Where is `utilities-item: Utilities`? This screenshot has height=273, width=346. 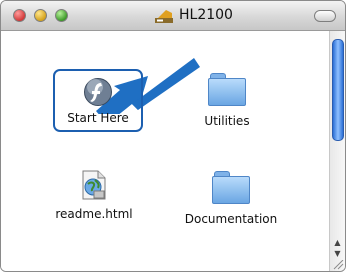 utilities-item: Utilities is located at coordinates (227, 100).